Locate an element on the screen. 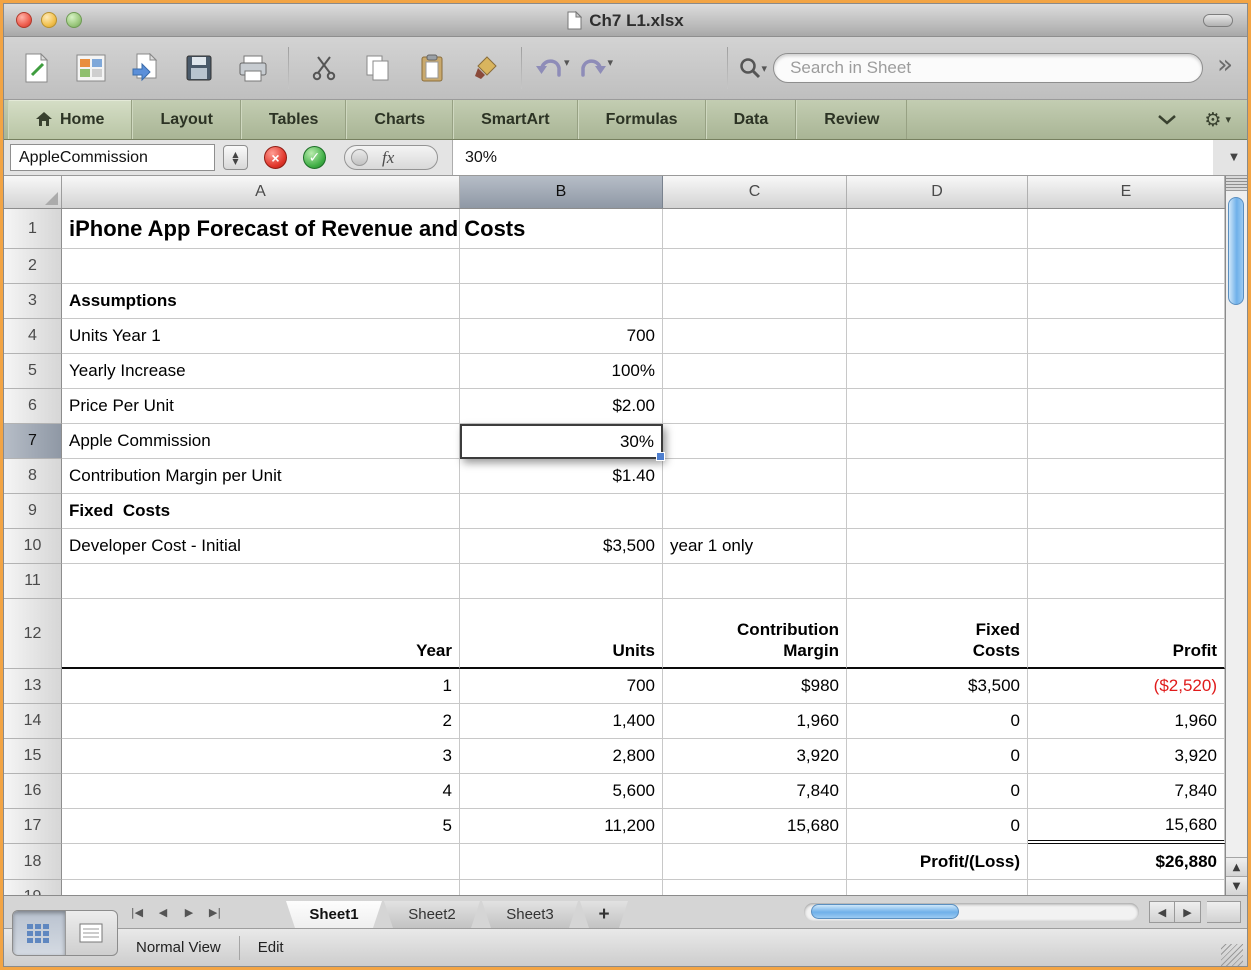 The width and height of the screenshot is (1251, 970). cell-D2 is located at coordinates (937, 266).